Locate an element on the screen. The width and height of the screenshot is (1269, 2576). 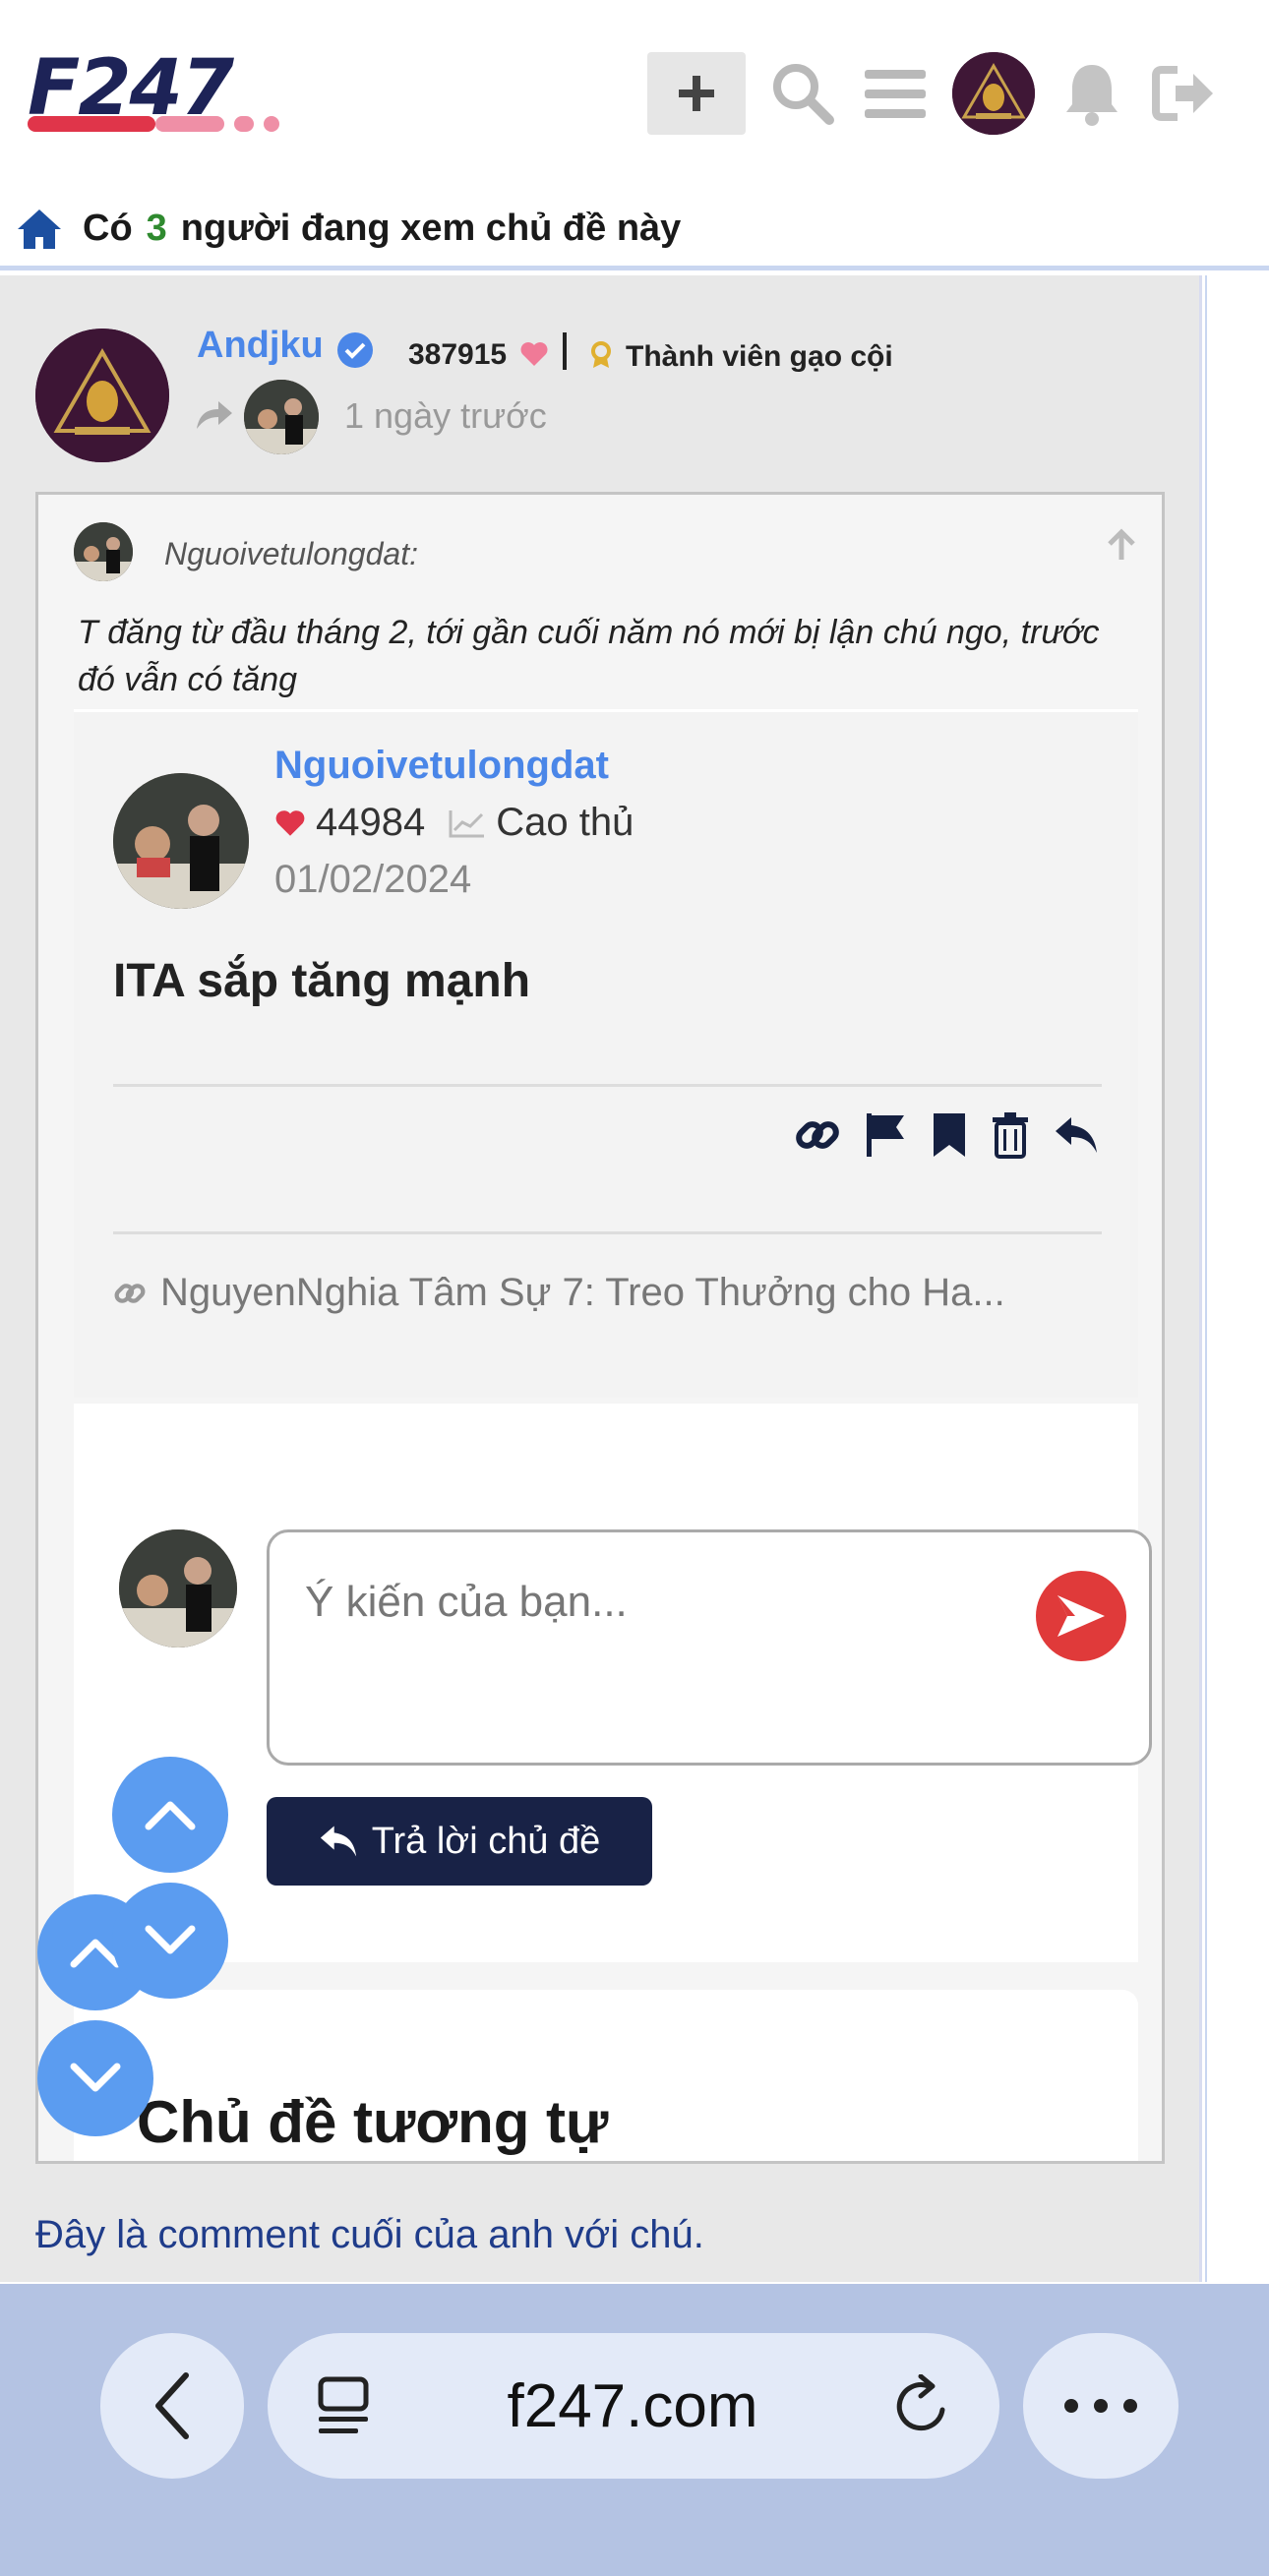
send-icon is located at coordinates (1081, 1616).